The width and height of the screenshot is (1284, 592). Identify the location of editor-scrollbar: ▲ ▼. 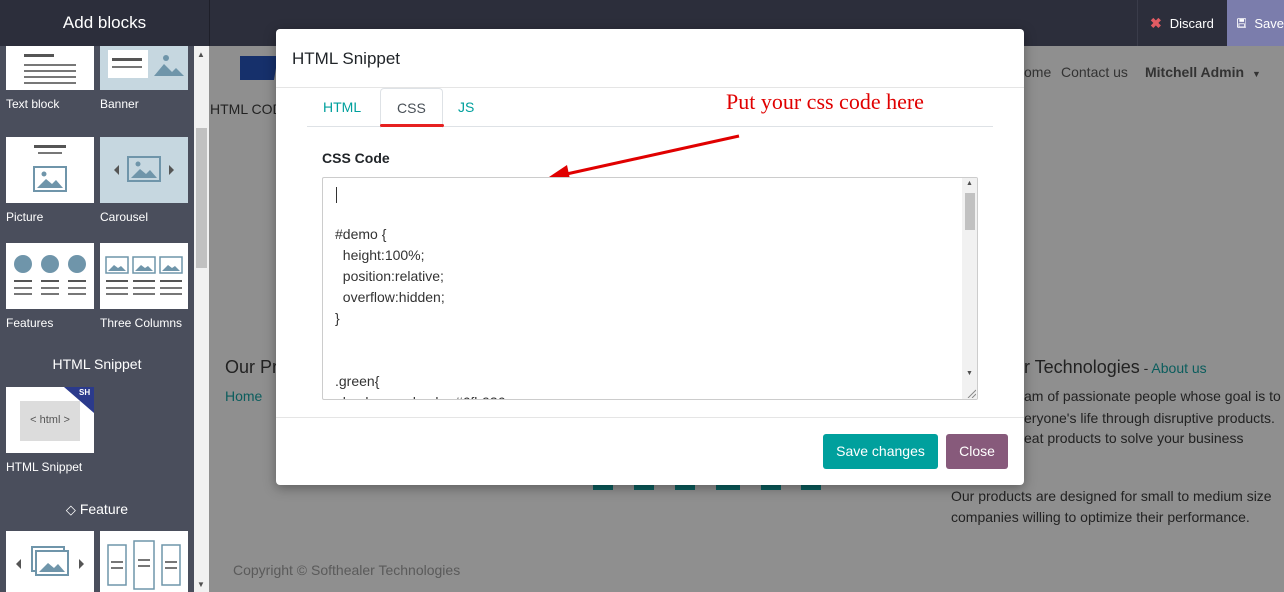
(969, 288).